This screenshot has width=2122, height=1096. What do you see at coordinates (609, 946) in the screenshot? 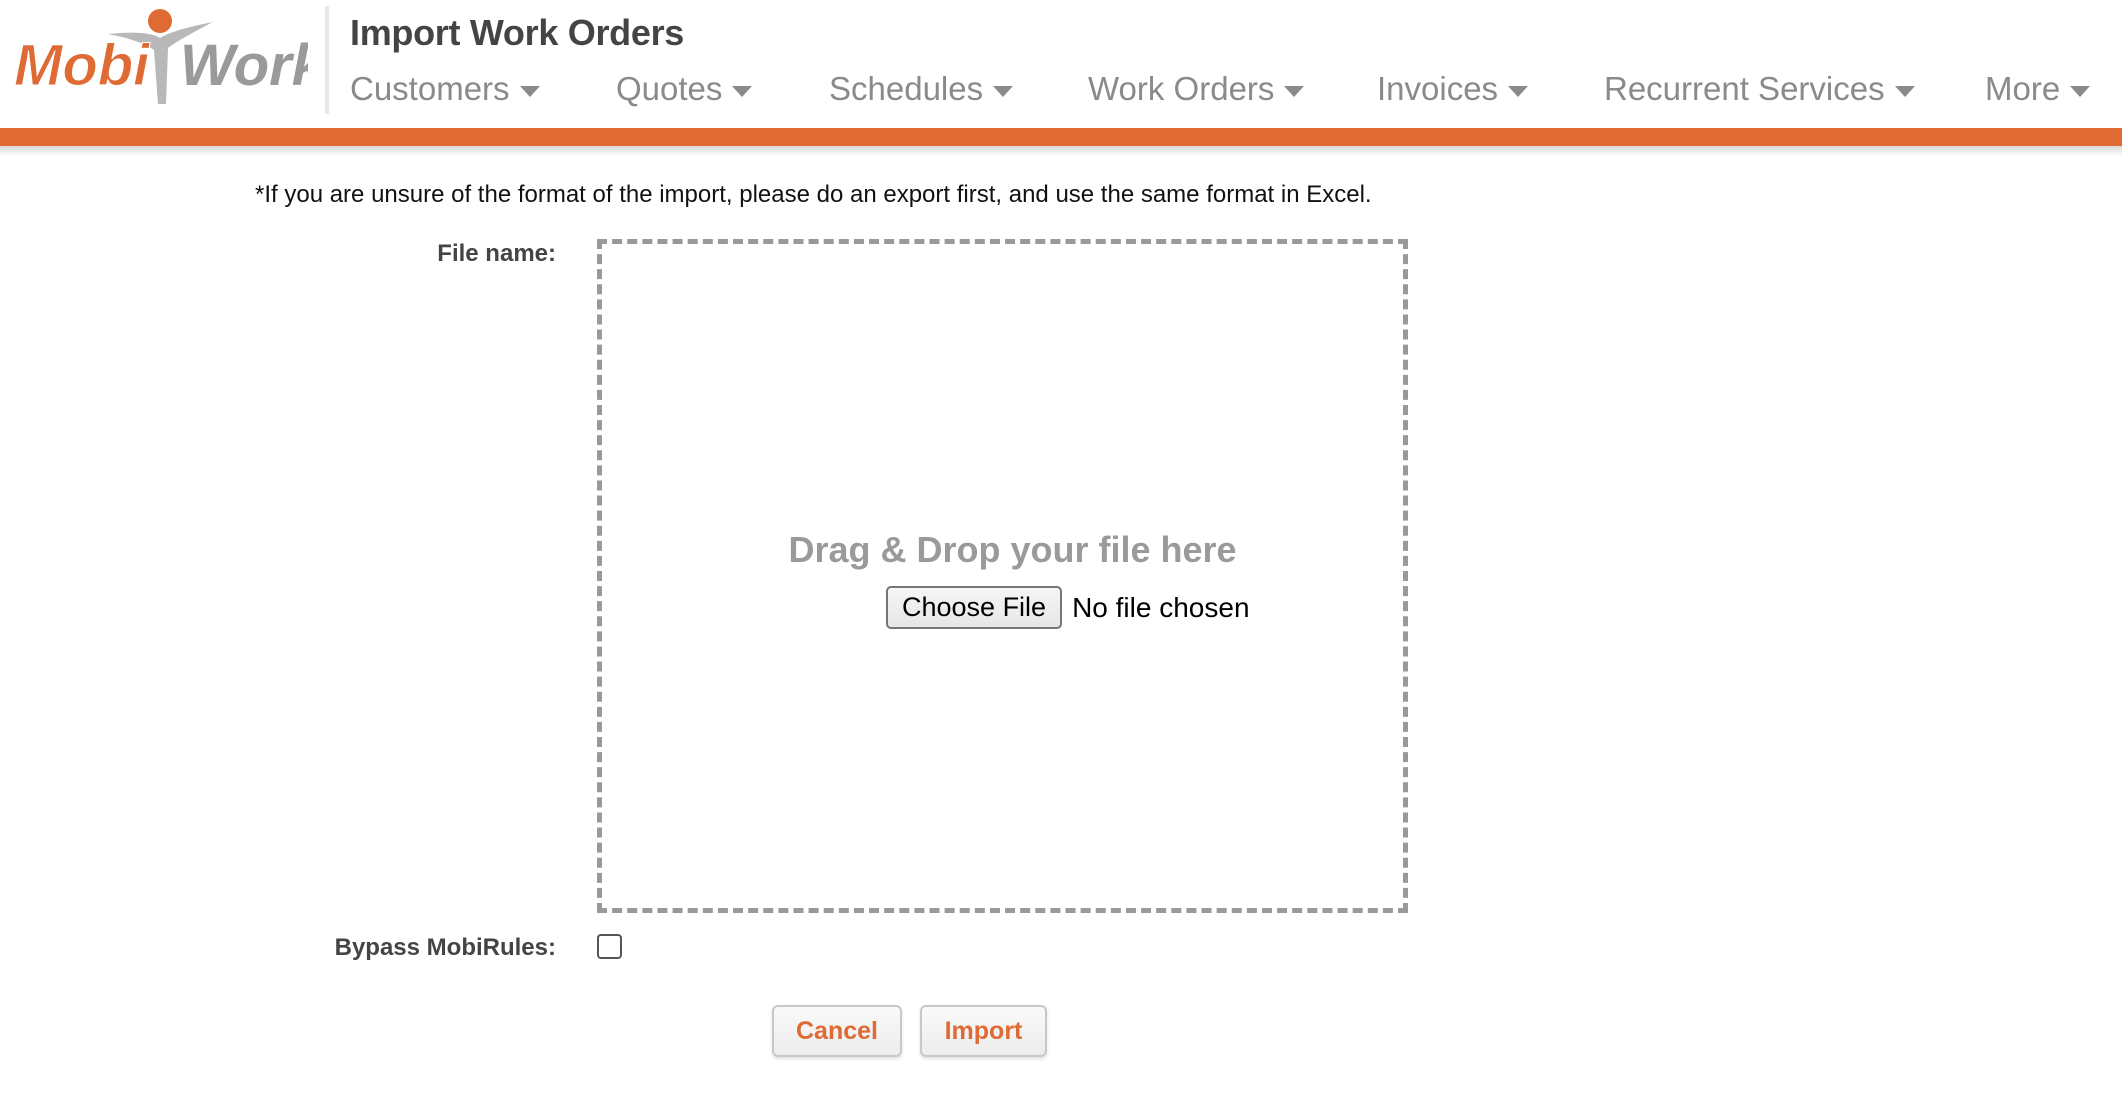
I see `bypass-mobirules-checkbox` at bounding box center [609, 946].